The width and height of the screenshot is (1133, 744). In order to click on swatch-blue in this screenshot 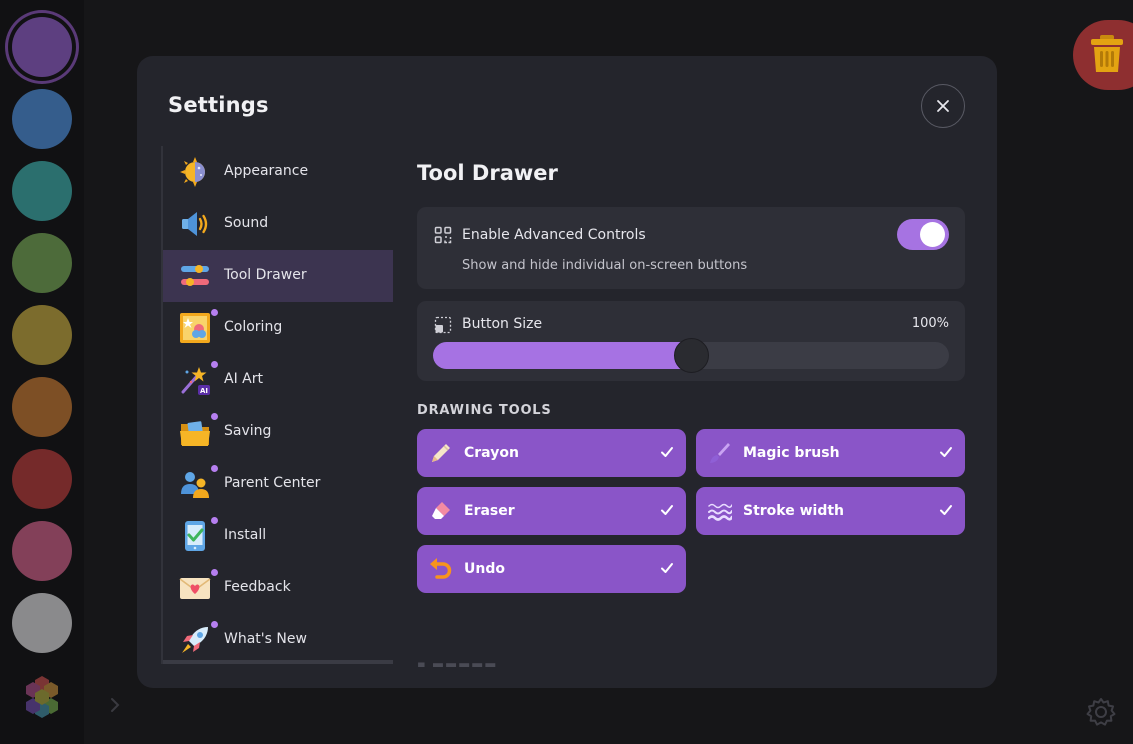, I will do `click(42, 119)`.